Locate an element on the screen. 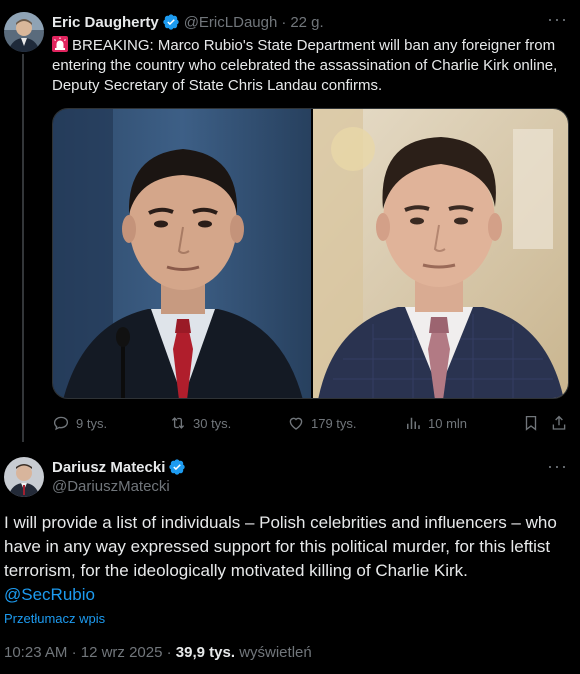  share-icon is located at coordinates (559, 422).